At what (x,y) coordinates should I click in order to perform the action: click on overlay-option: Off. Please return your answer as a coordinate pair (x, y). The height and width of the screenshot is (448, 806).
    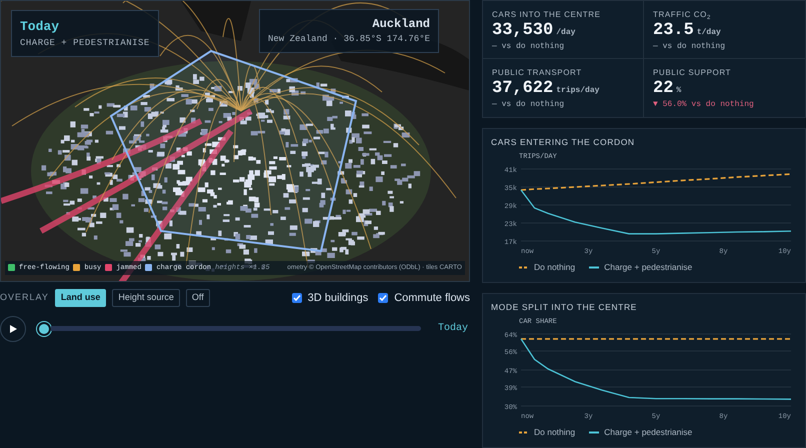
    Looking at the image, I should click on (198, 298).